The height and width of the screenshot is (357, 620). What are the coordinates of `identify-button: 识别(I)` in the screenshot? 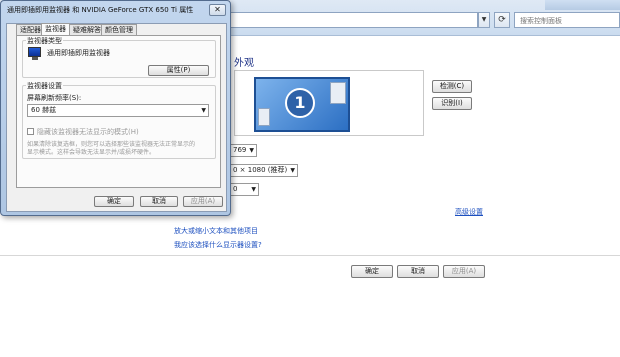 It's located at (452, 103).